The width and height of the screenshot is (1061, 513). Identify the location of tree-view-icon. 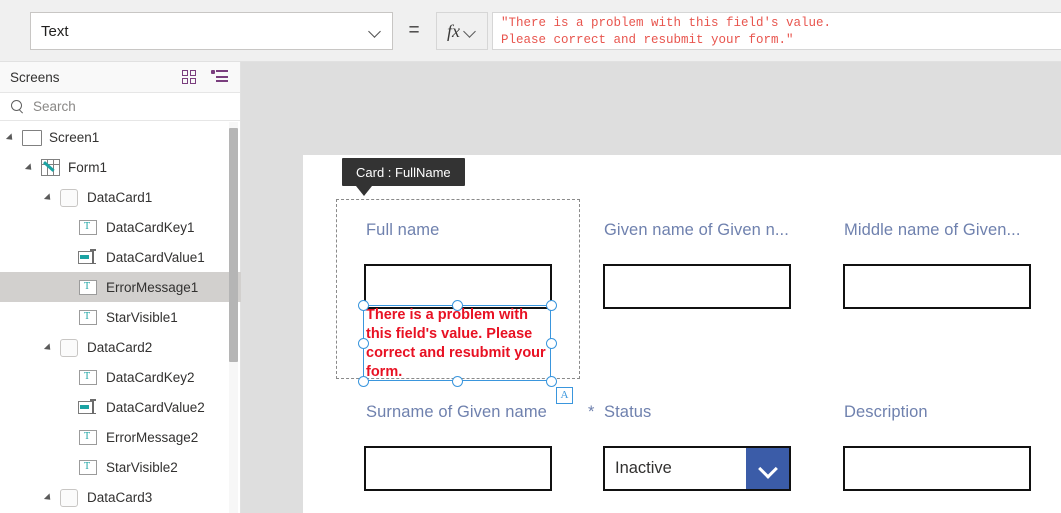
(219, 77).